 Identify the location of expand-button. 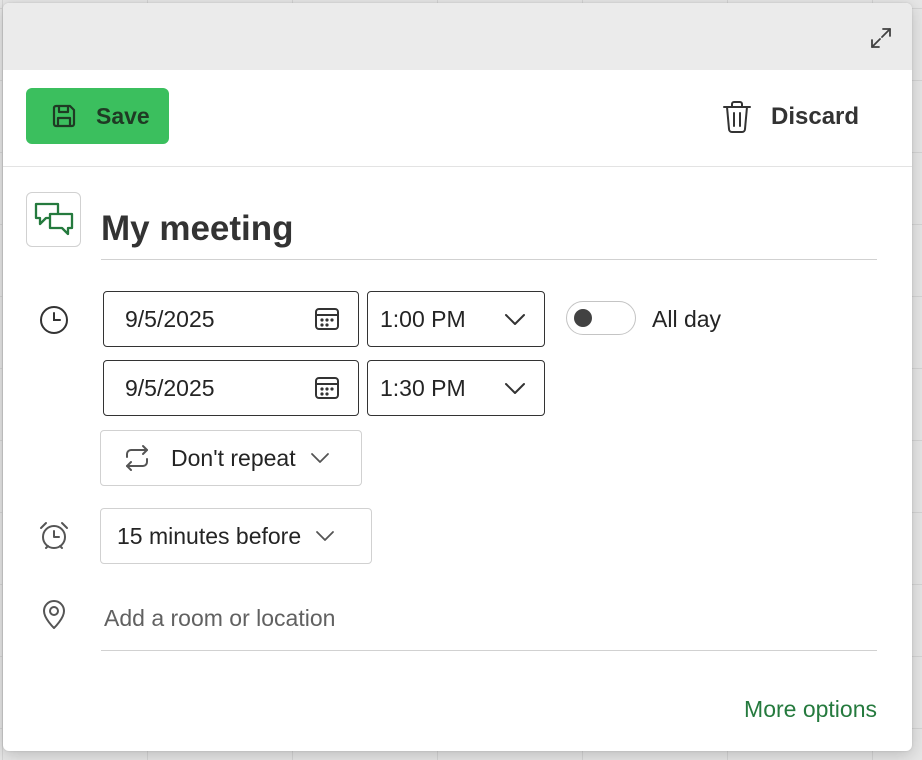
(881, 38).